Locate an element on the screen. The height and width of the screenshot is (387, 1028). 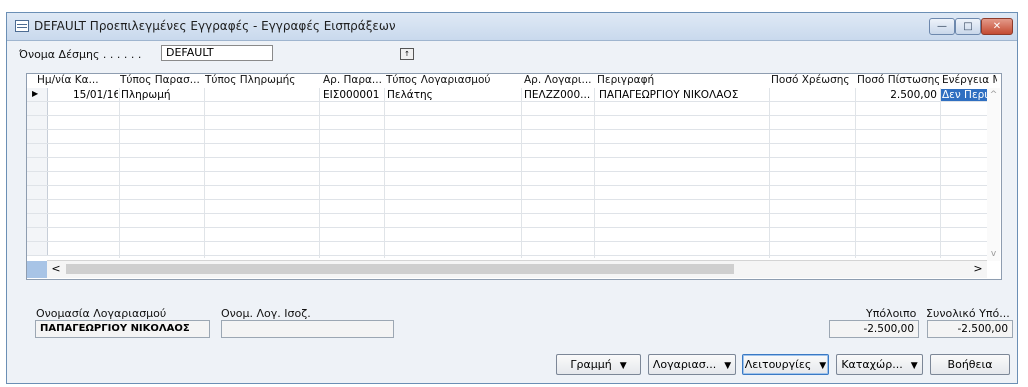
scroll-up-icon: ^ is located at coordinates (993, 95).